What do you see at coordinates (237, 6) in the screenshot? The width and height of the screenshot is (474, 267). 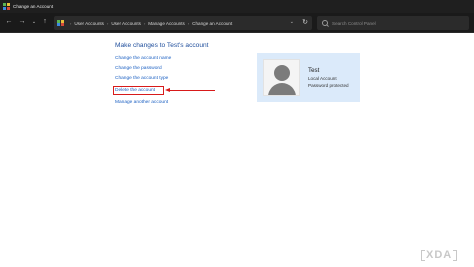 I see `title-bar: Change an Account` at bounding box center [237, 6].